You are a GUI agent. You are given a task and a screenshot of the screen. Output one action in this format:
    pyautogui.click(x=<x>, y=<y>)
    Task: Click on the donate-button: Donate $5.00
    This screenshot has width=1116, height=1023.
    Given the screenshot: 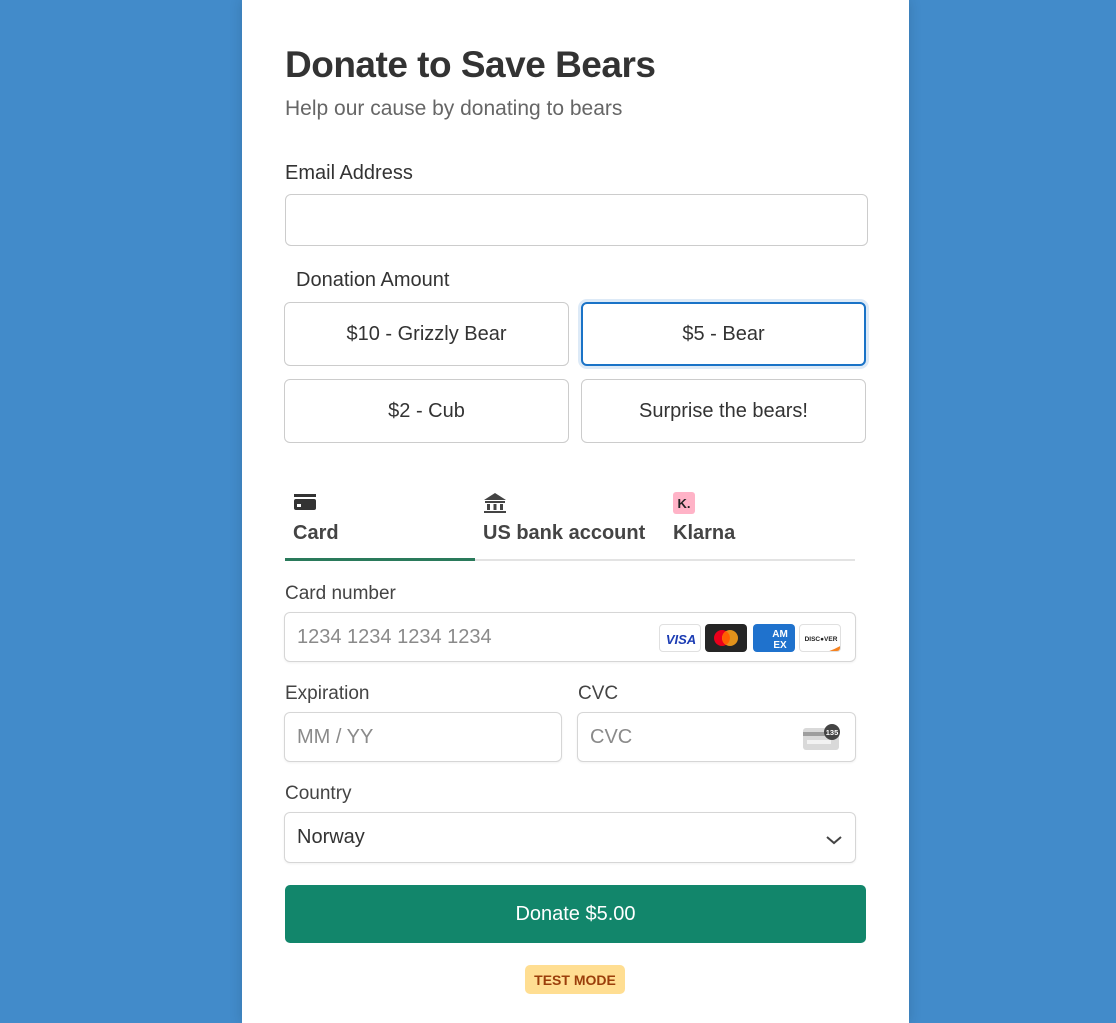 What is the action you would take?
    pyautogui.click(x=575, y=914)
    